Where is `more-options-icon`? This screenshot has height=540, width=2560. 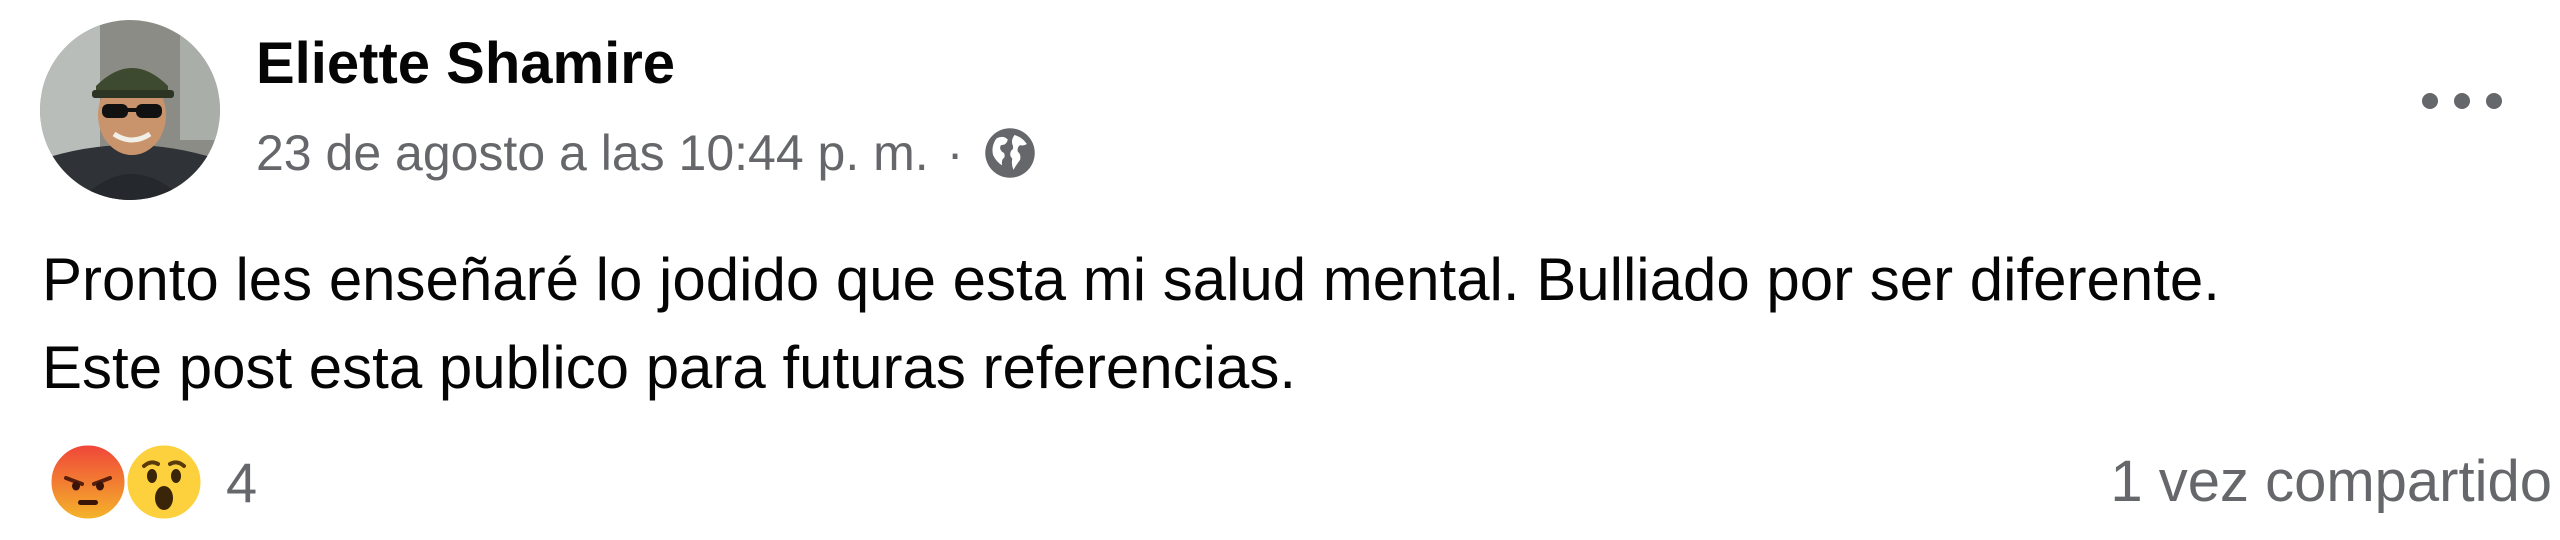
more-options-icon is located at coordinates (2462, 101).